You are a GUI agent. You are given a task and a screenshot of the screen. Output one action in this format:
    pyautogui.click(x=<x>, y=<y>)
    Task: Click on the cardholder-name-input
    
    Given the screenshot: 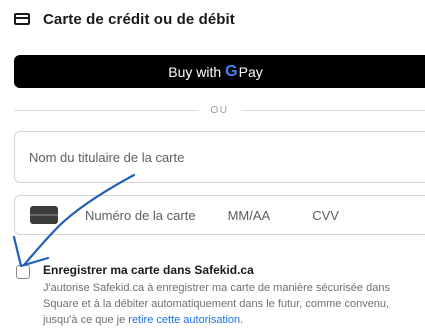 What is the action you would take?
    pyautogui.click(x=226, y=157)
    